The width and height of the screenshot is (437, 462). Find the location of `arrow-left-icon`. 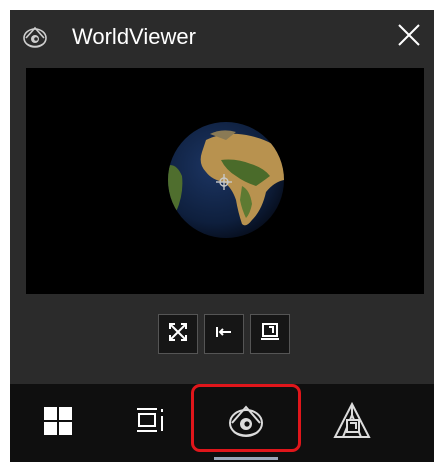

arrow-left-icon is located at coordinates (224, 334).